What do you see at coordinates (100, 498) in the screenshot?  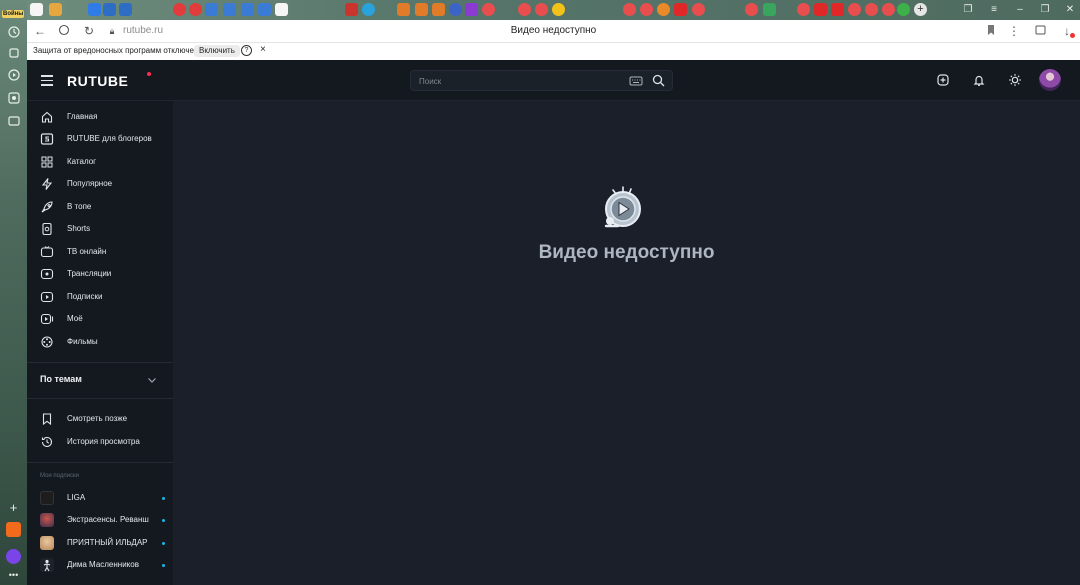 I see `subscription-item: LIGA` at bounding box center [100, 498].